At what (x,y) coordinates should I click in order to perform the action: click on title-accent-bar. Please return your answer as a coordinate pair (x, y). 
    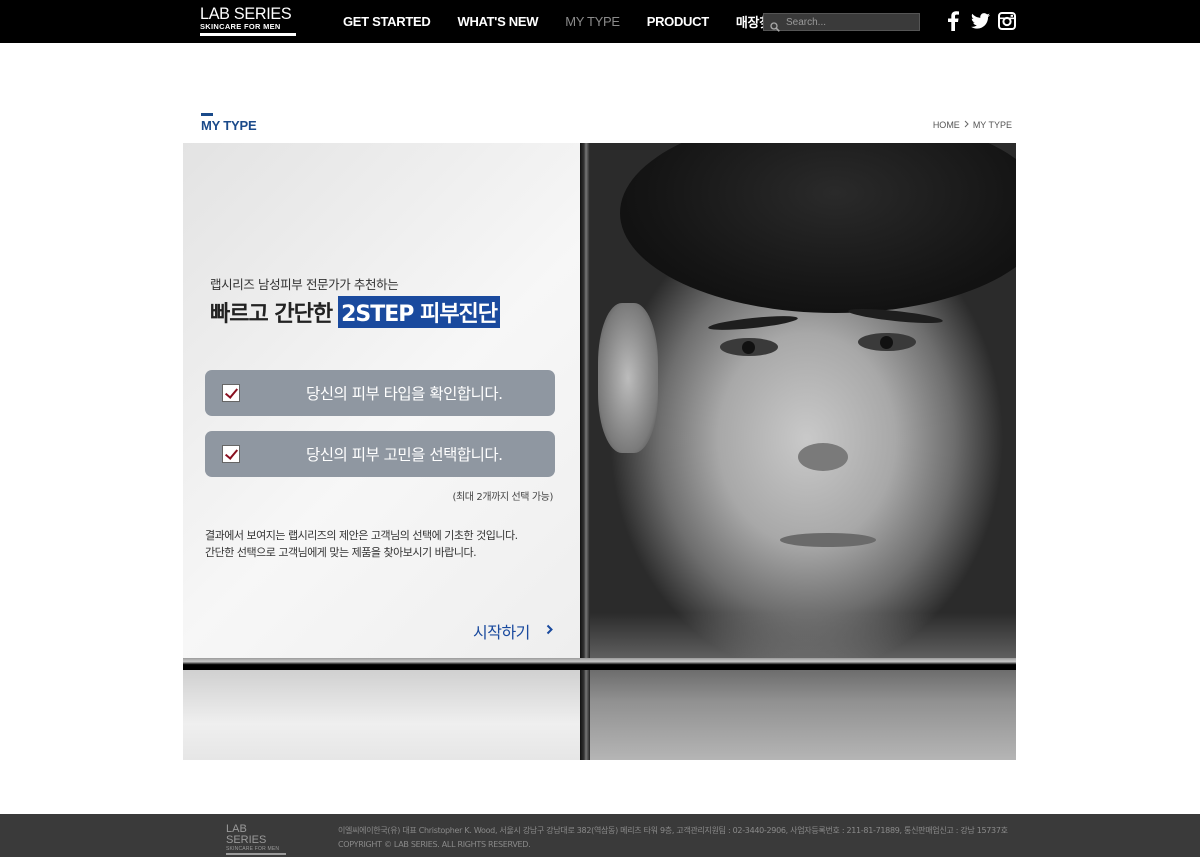
    Looking at the image, I should click on (207, 114).